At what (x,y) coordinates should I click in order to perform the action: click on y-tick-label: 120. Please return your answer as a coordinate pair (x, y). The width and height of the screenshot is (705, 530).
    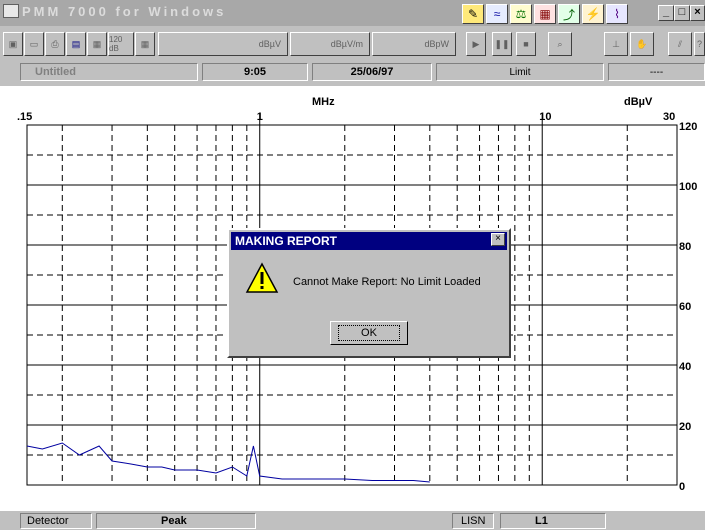
    Looking at the image, I should click on (688, 127).